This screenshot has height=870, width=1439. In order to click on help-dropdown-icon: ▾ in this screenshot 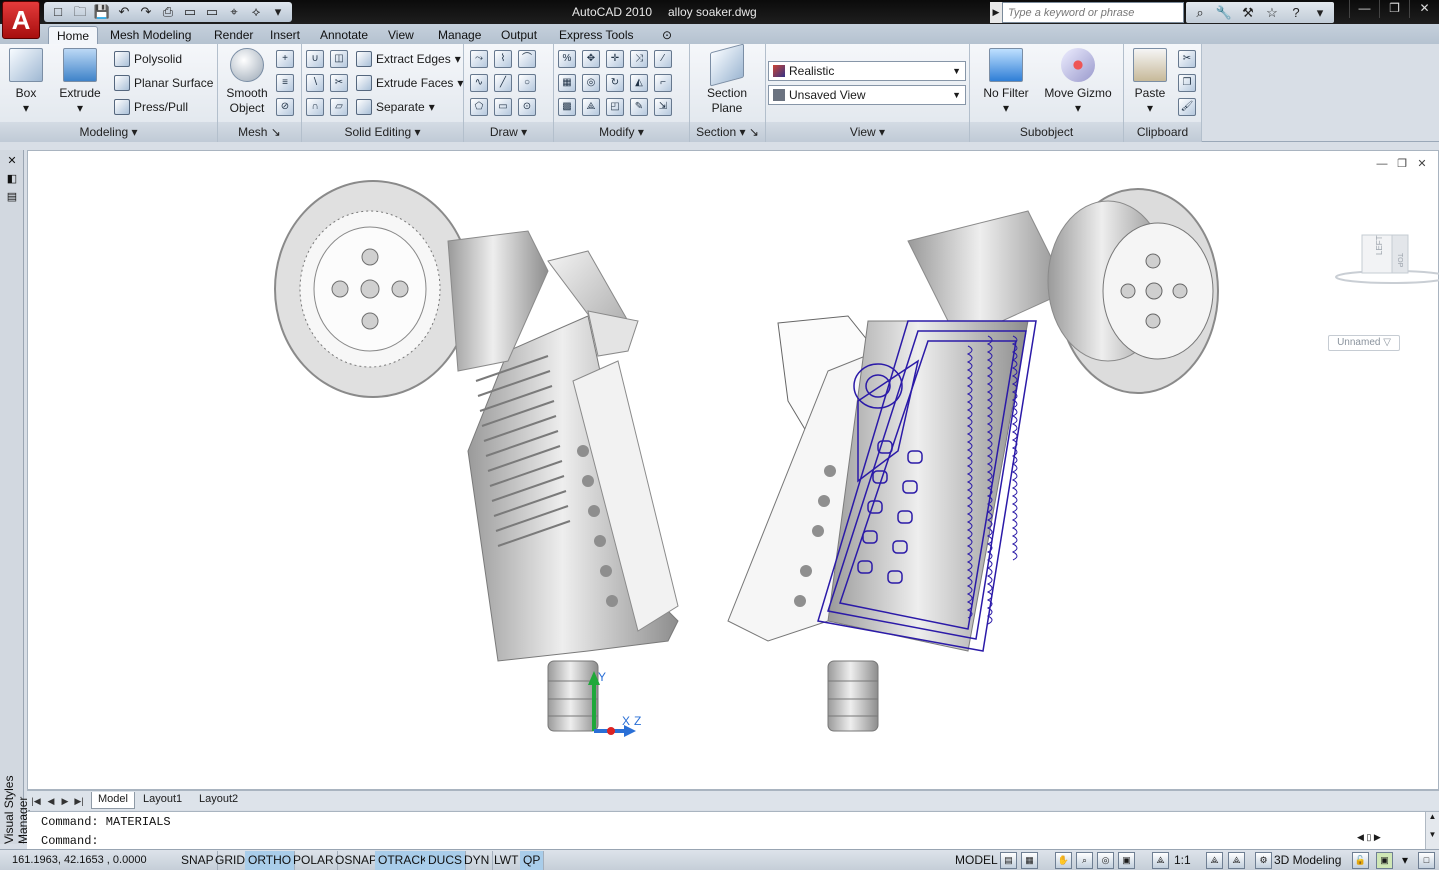, I will do `click(1320, 12)`.